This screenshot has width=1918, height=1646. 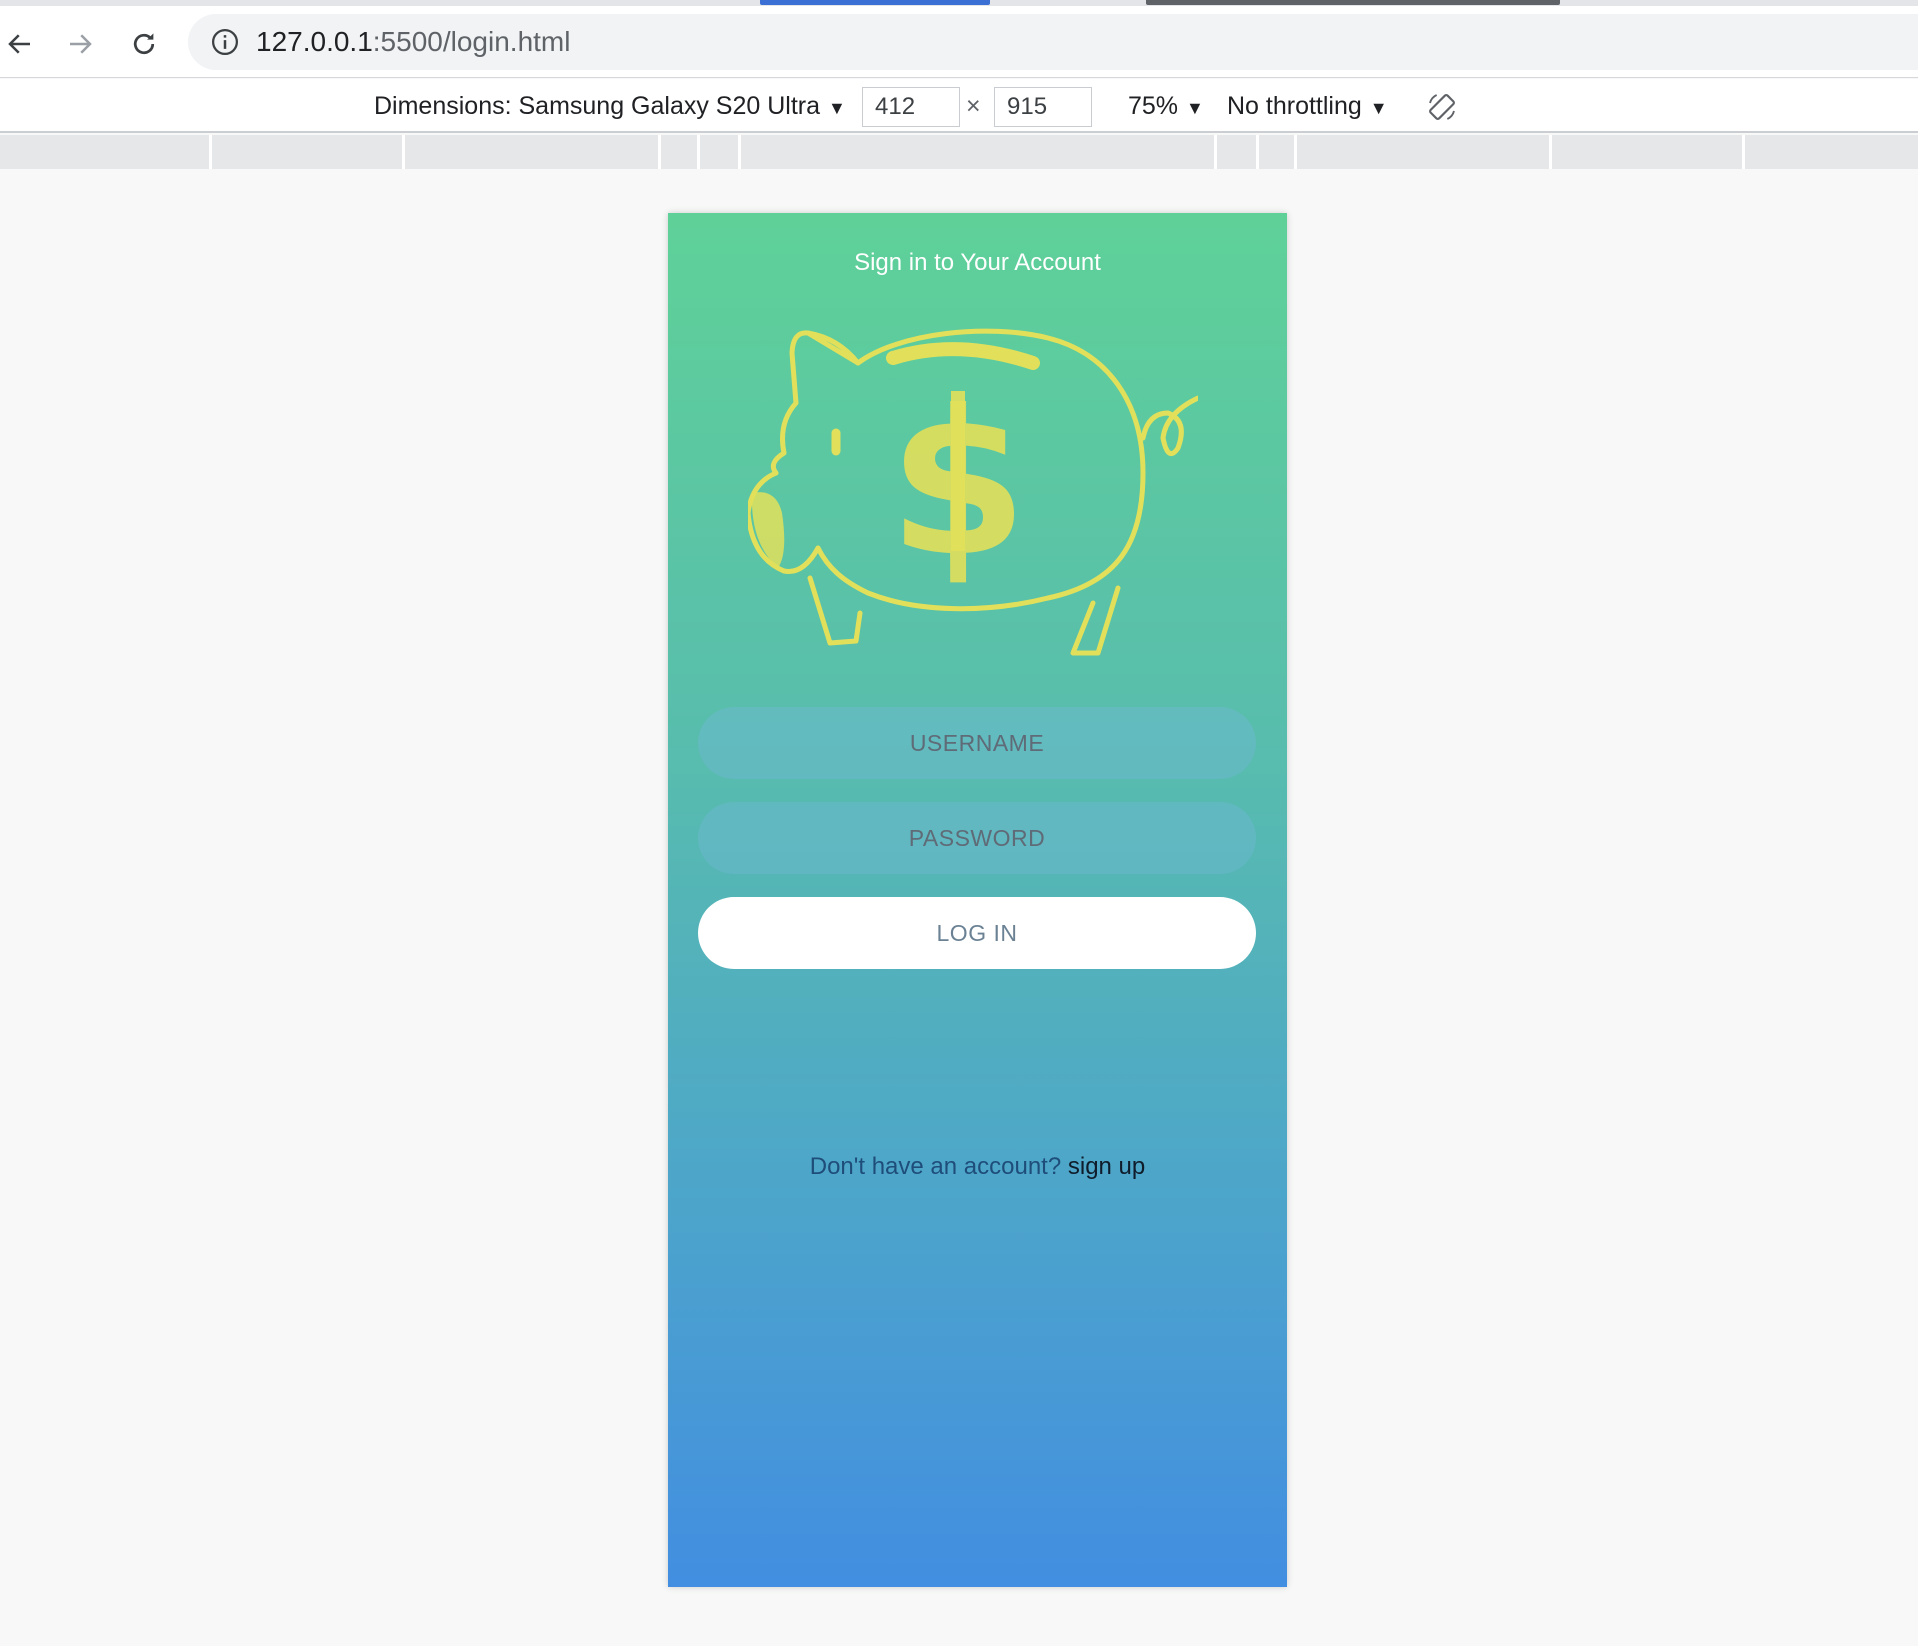 I want to click on signup-link: sign up, so click(x=1106, y=1166).